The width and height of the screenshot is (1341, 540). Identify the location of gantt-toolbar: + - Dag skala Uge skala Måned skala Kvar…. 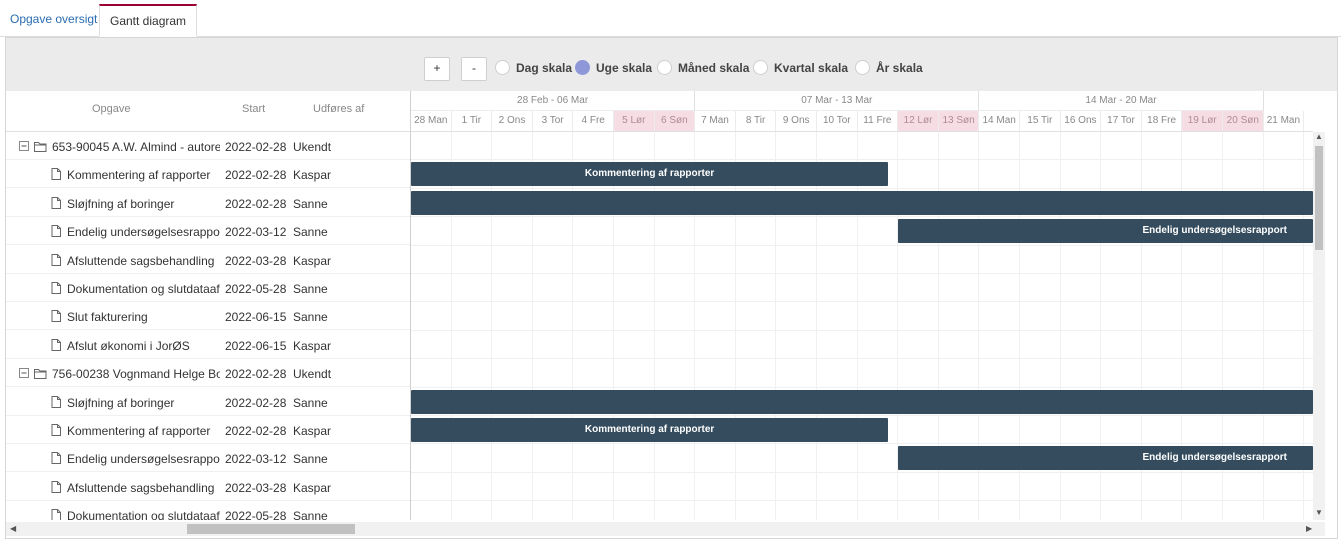
(671, 64).